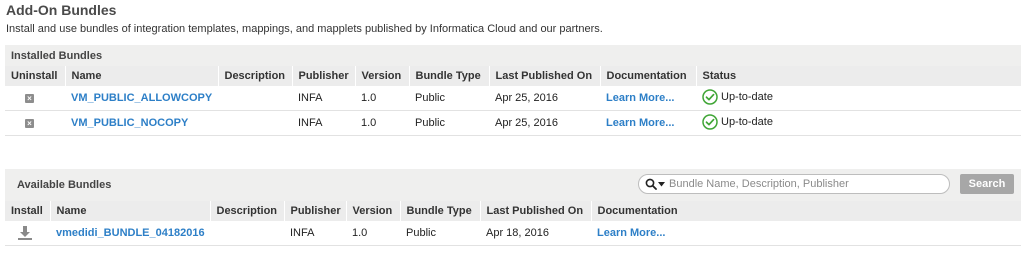  What do you see at coordinates (987, 184) in the screenshot?
I see `search-button: Search` at bounding box center [987, 184].